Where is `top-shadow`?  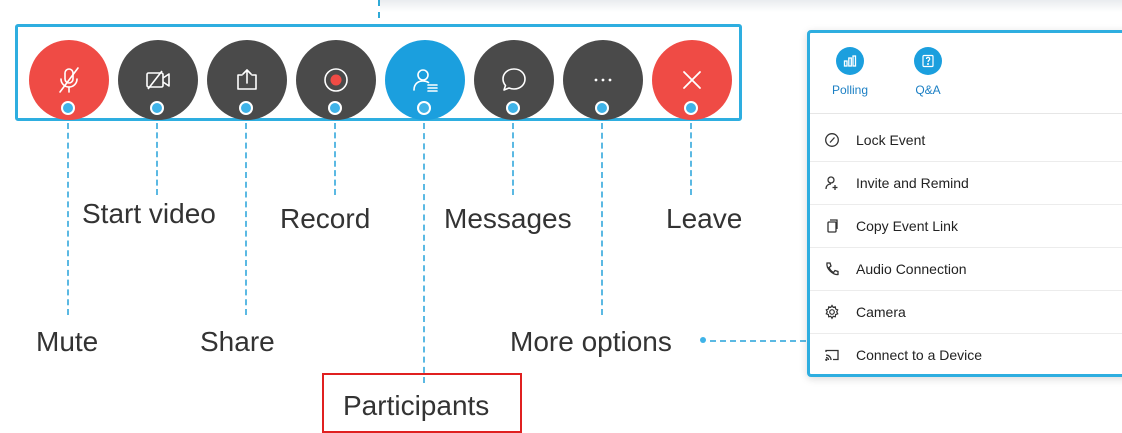
top-shadow is located at coordinates (751, 6).